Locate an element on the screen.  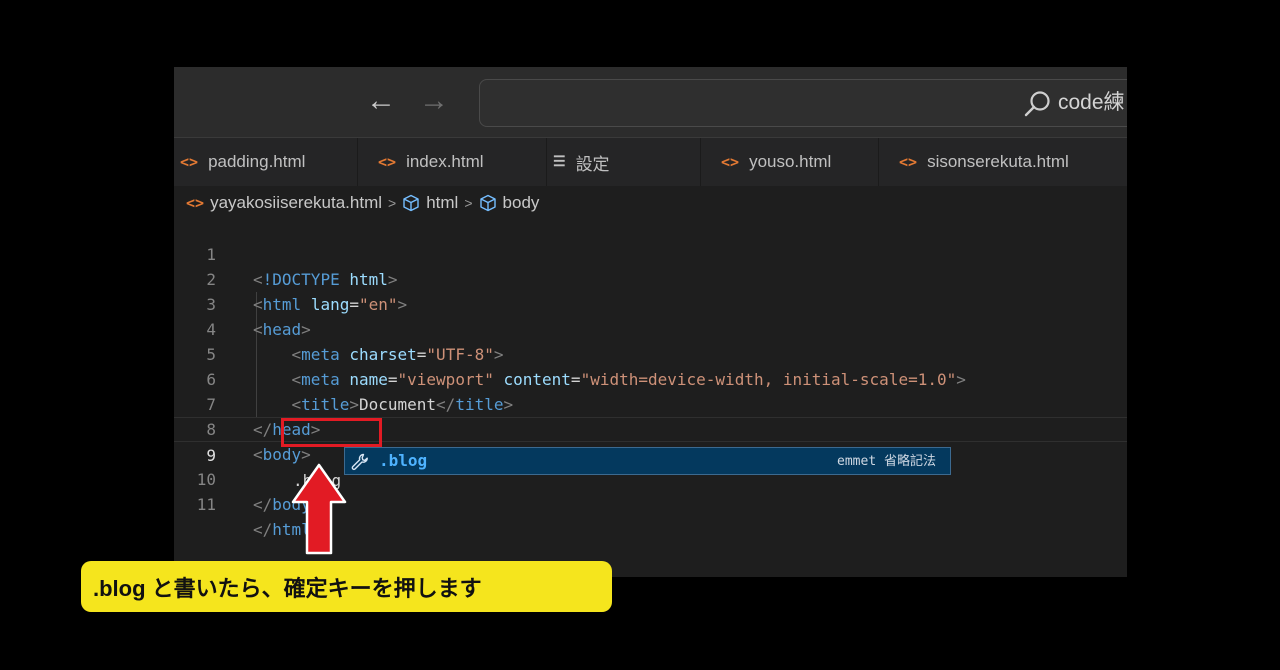
code-line: 7 </head> is located at coordinates (650, 403).